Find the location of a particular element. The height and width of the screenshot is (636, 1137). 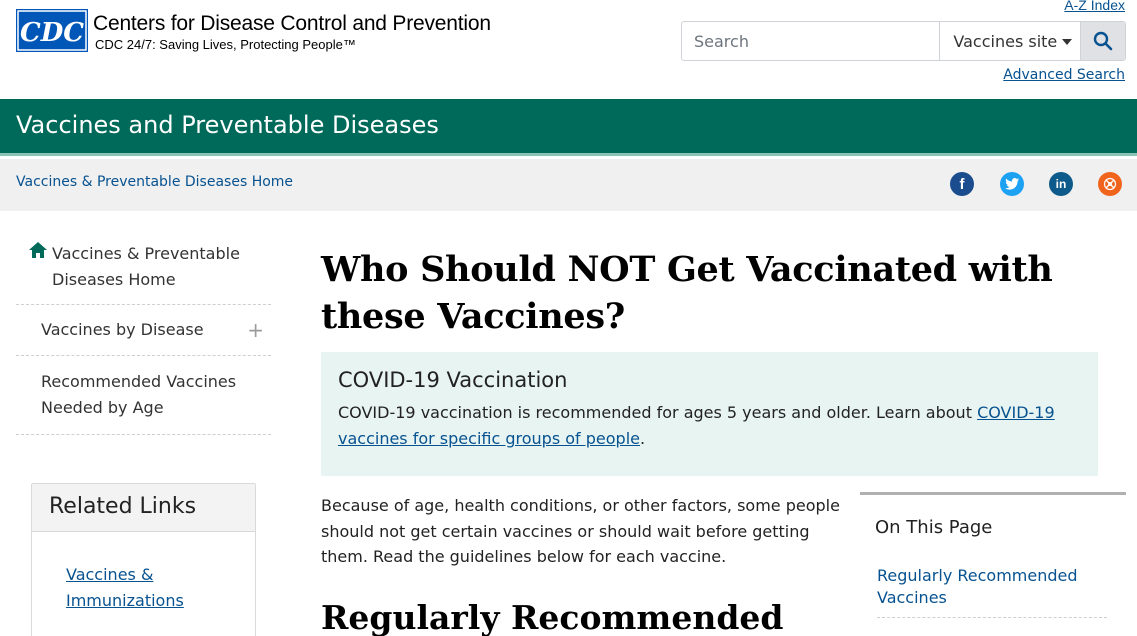

advanced-search-link: Advanced Search is located at coordinates (1064, 75).